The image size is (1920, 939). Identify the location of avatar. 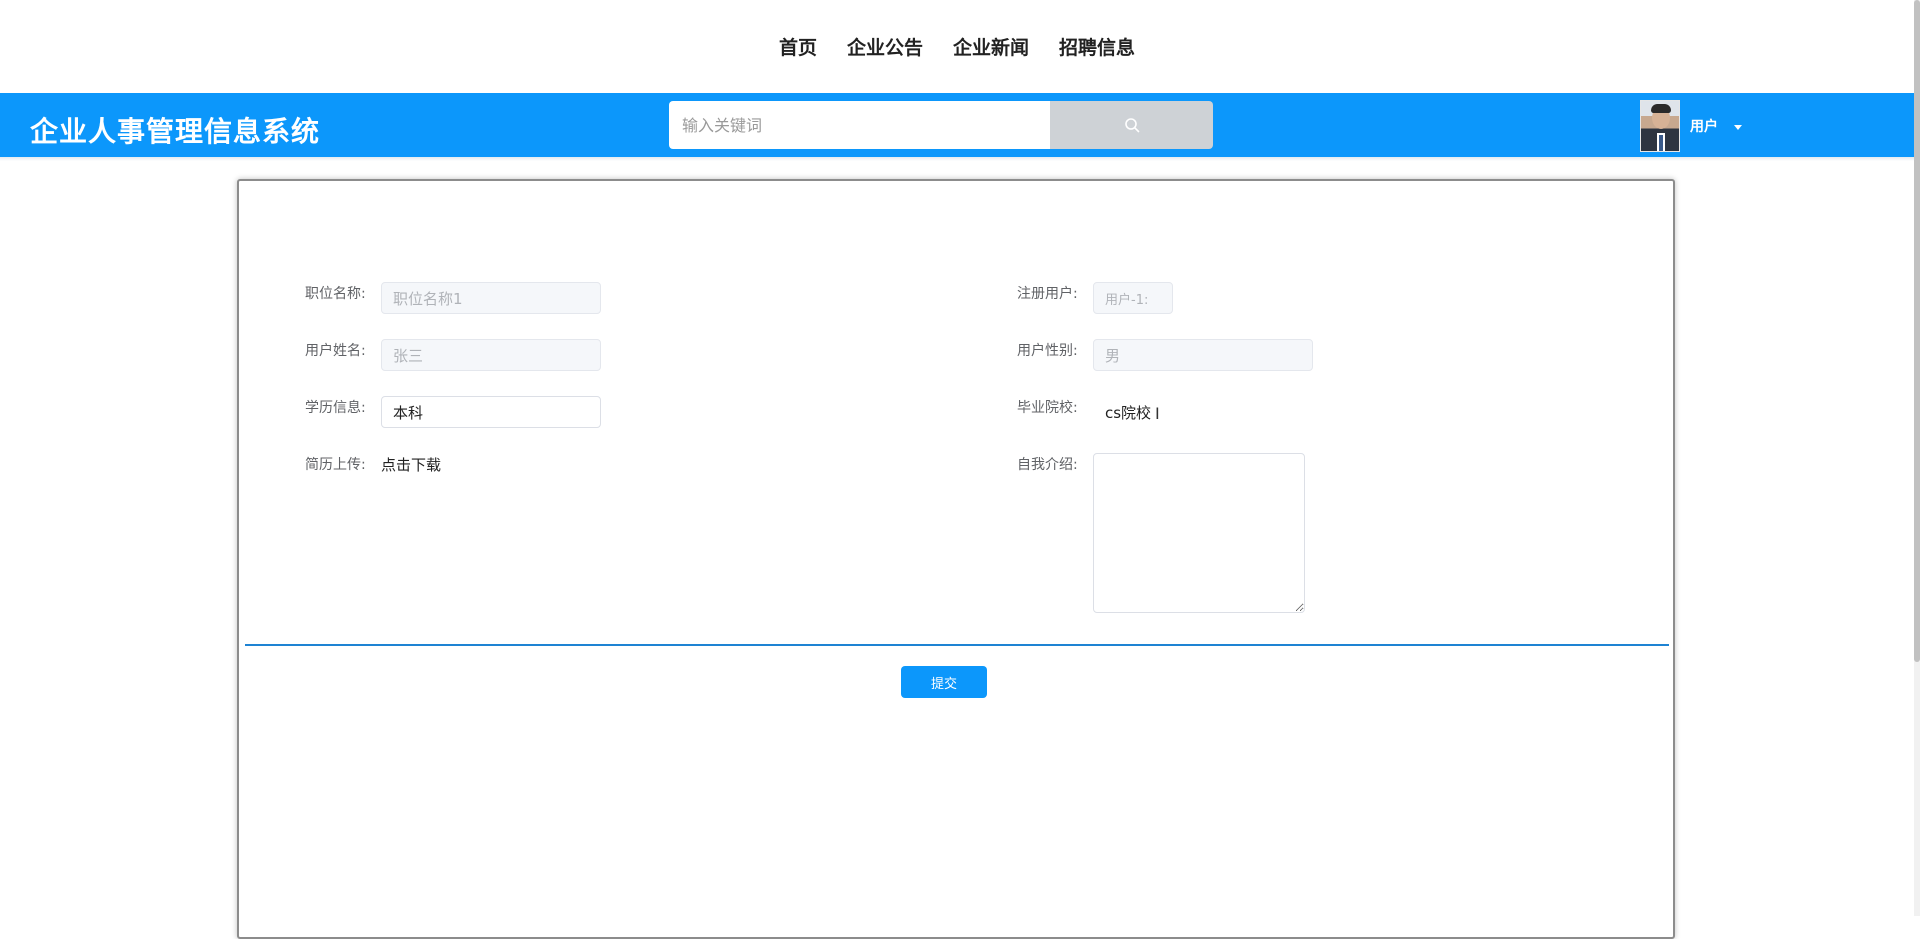
(1660, 126).